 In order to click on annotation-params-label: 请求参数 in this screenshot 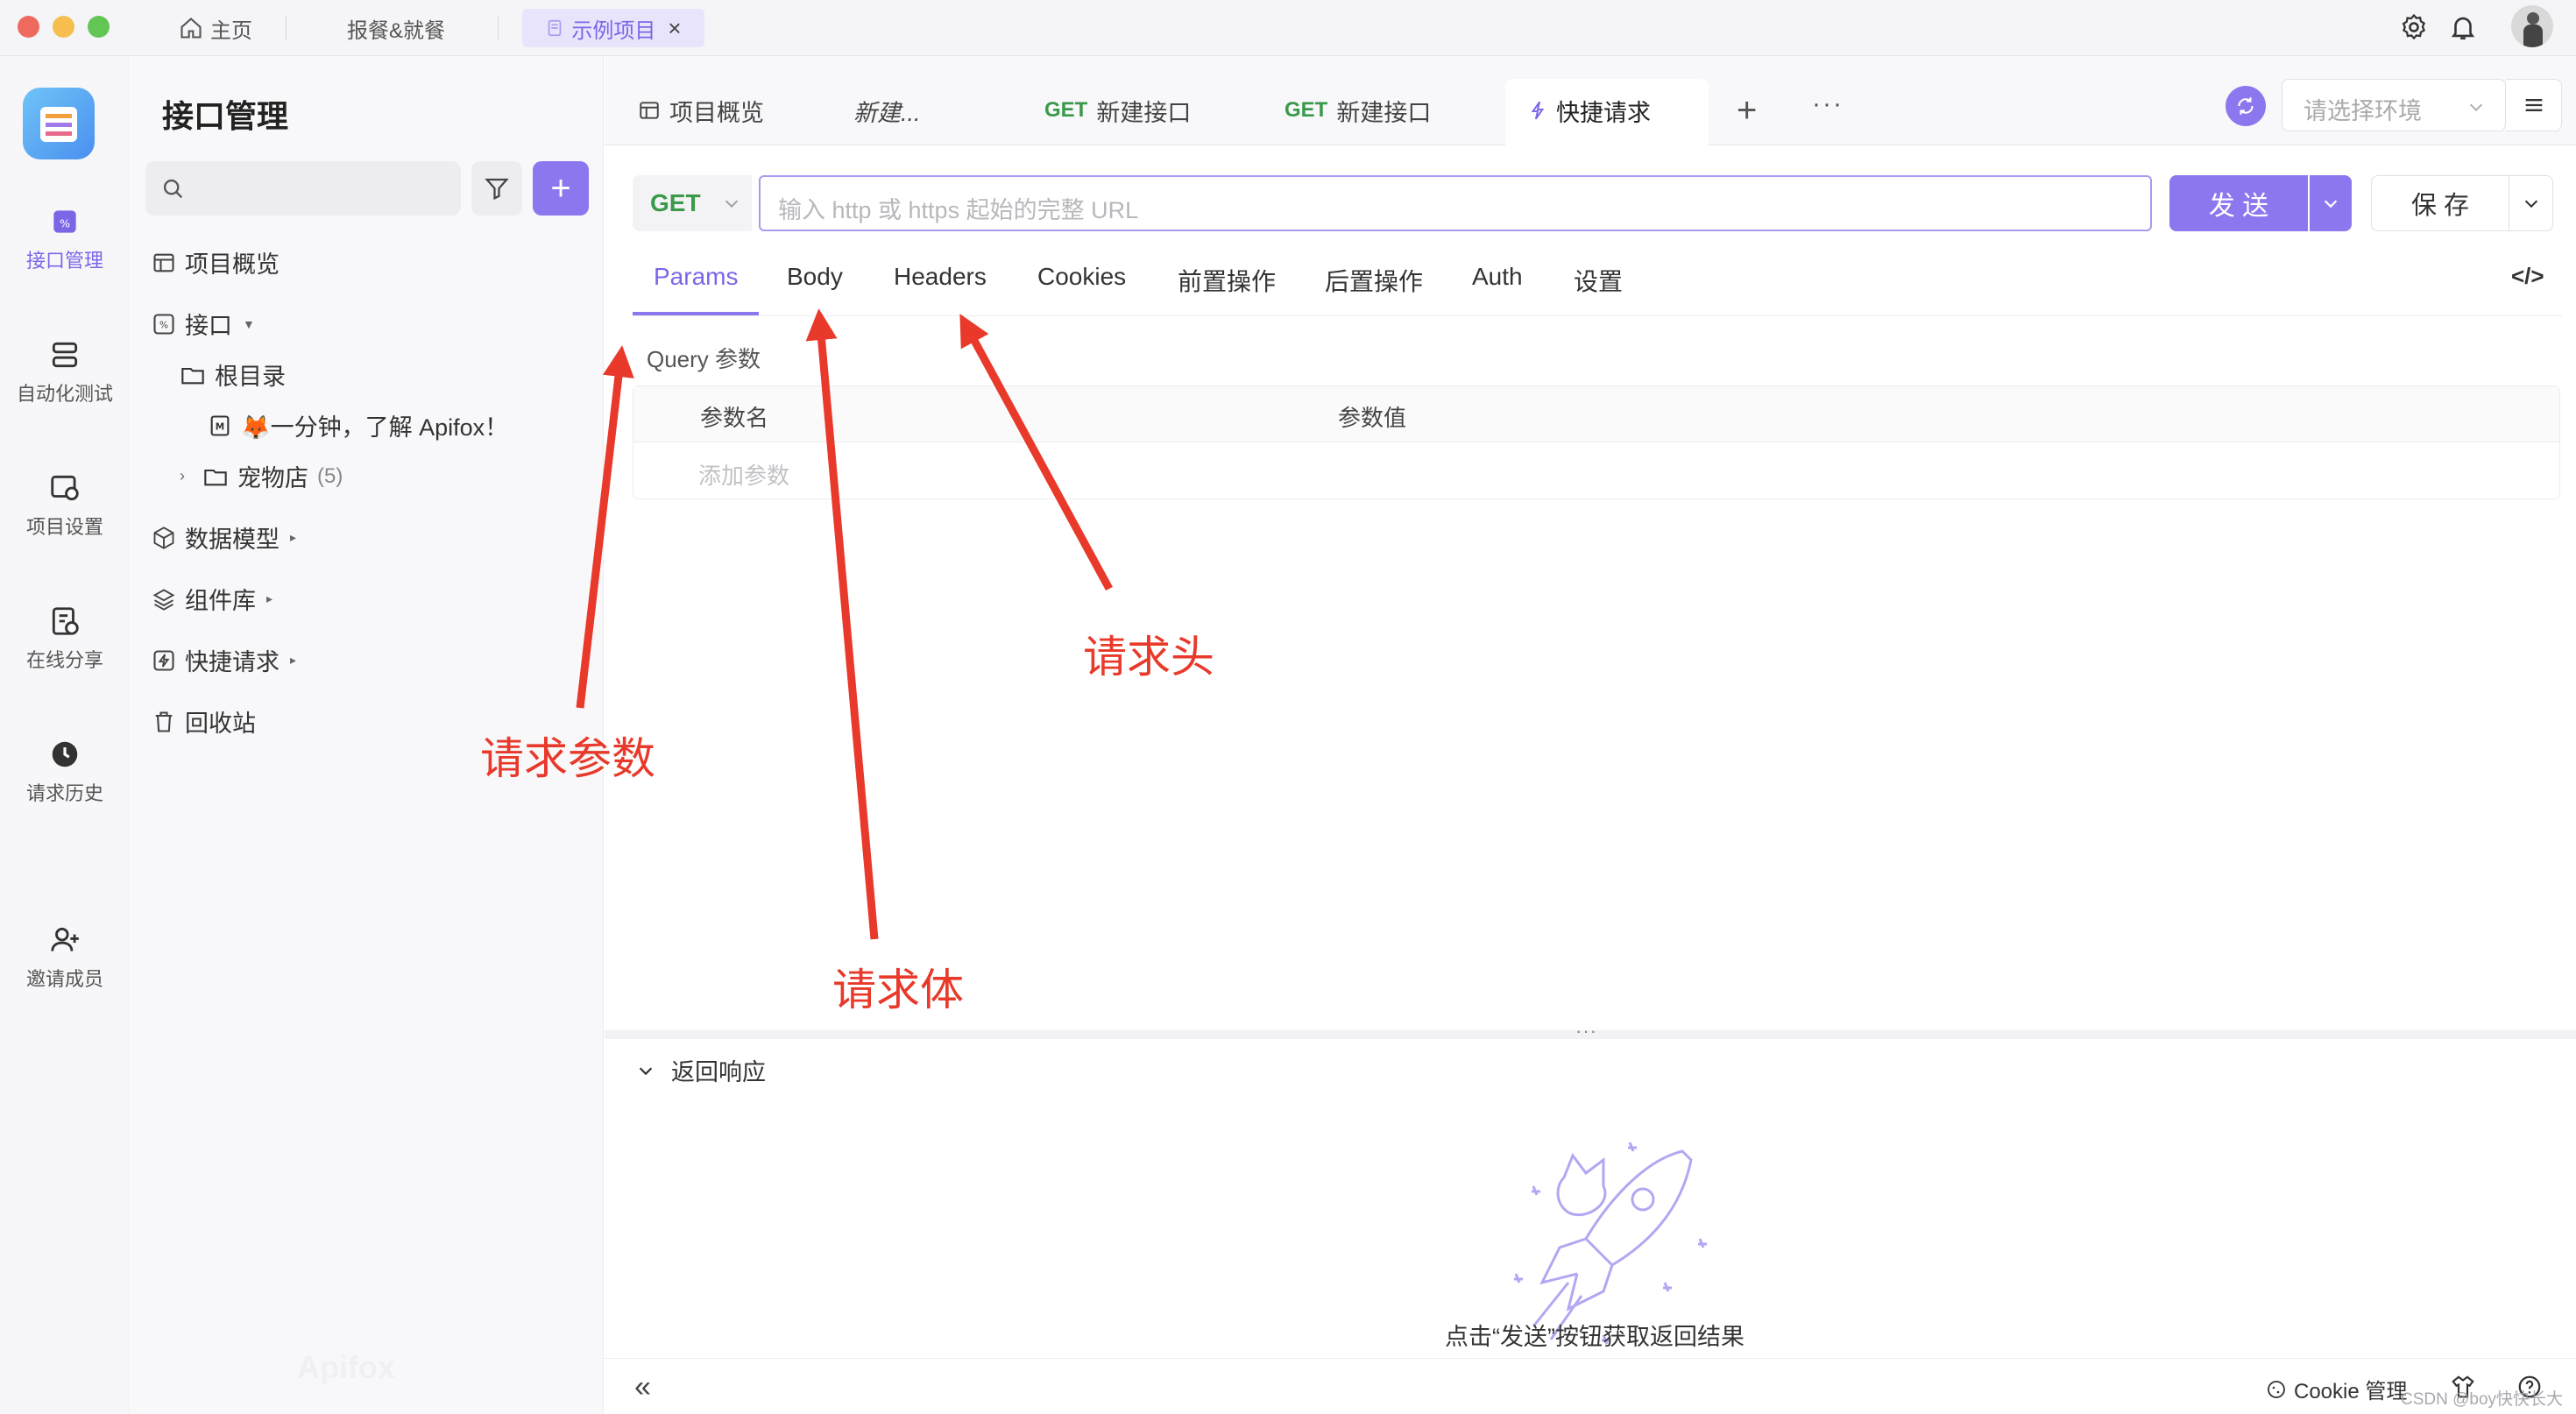, I will do `click(567, 758)`.